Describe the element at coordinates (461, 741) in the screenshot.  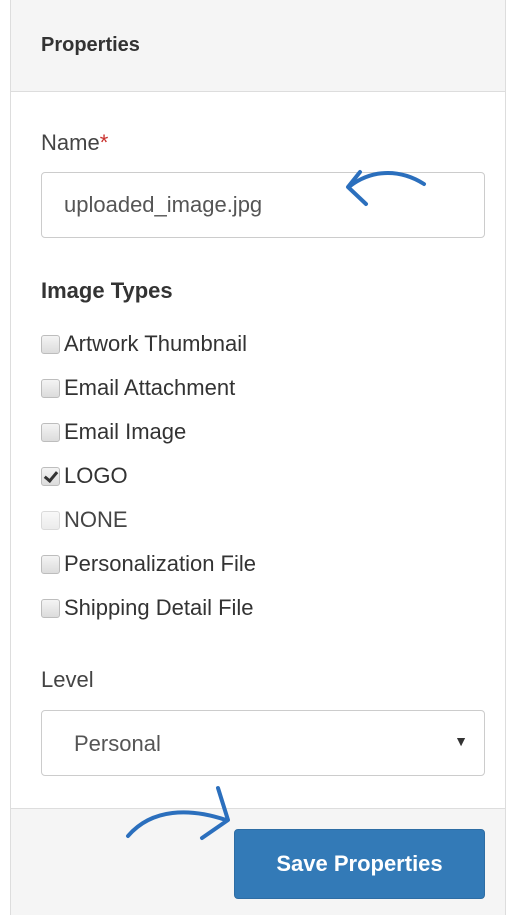
I see `caret-down-icon: ▼` at that location.